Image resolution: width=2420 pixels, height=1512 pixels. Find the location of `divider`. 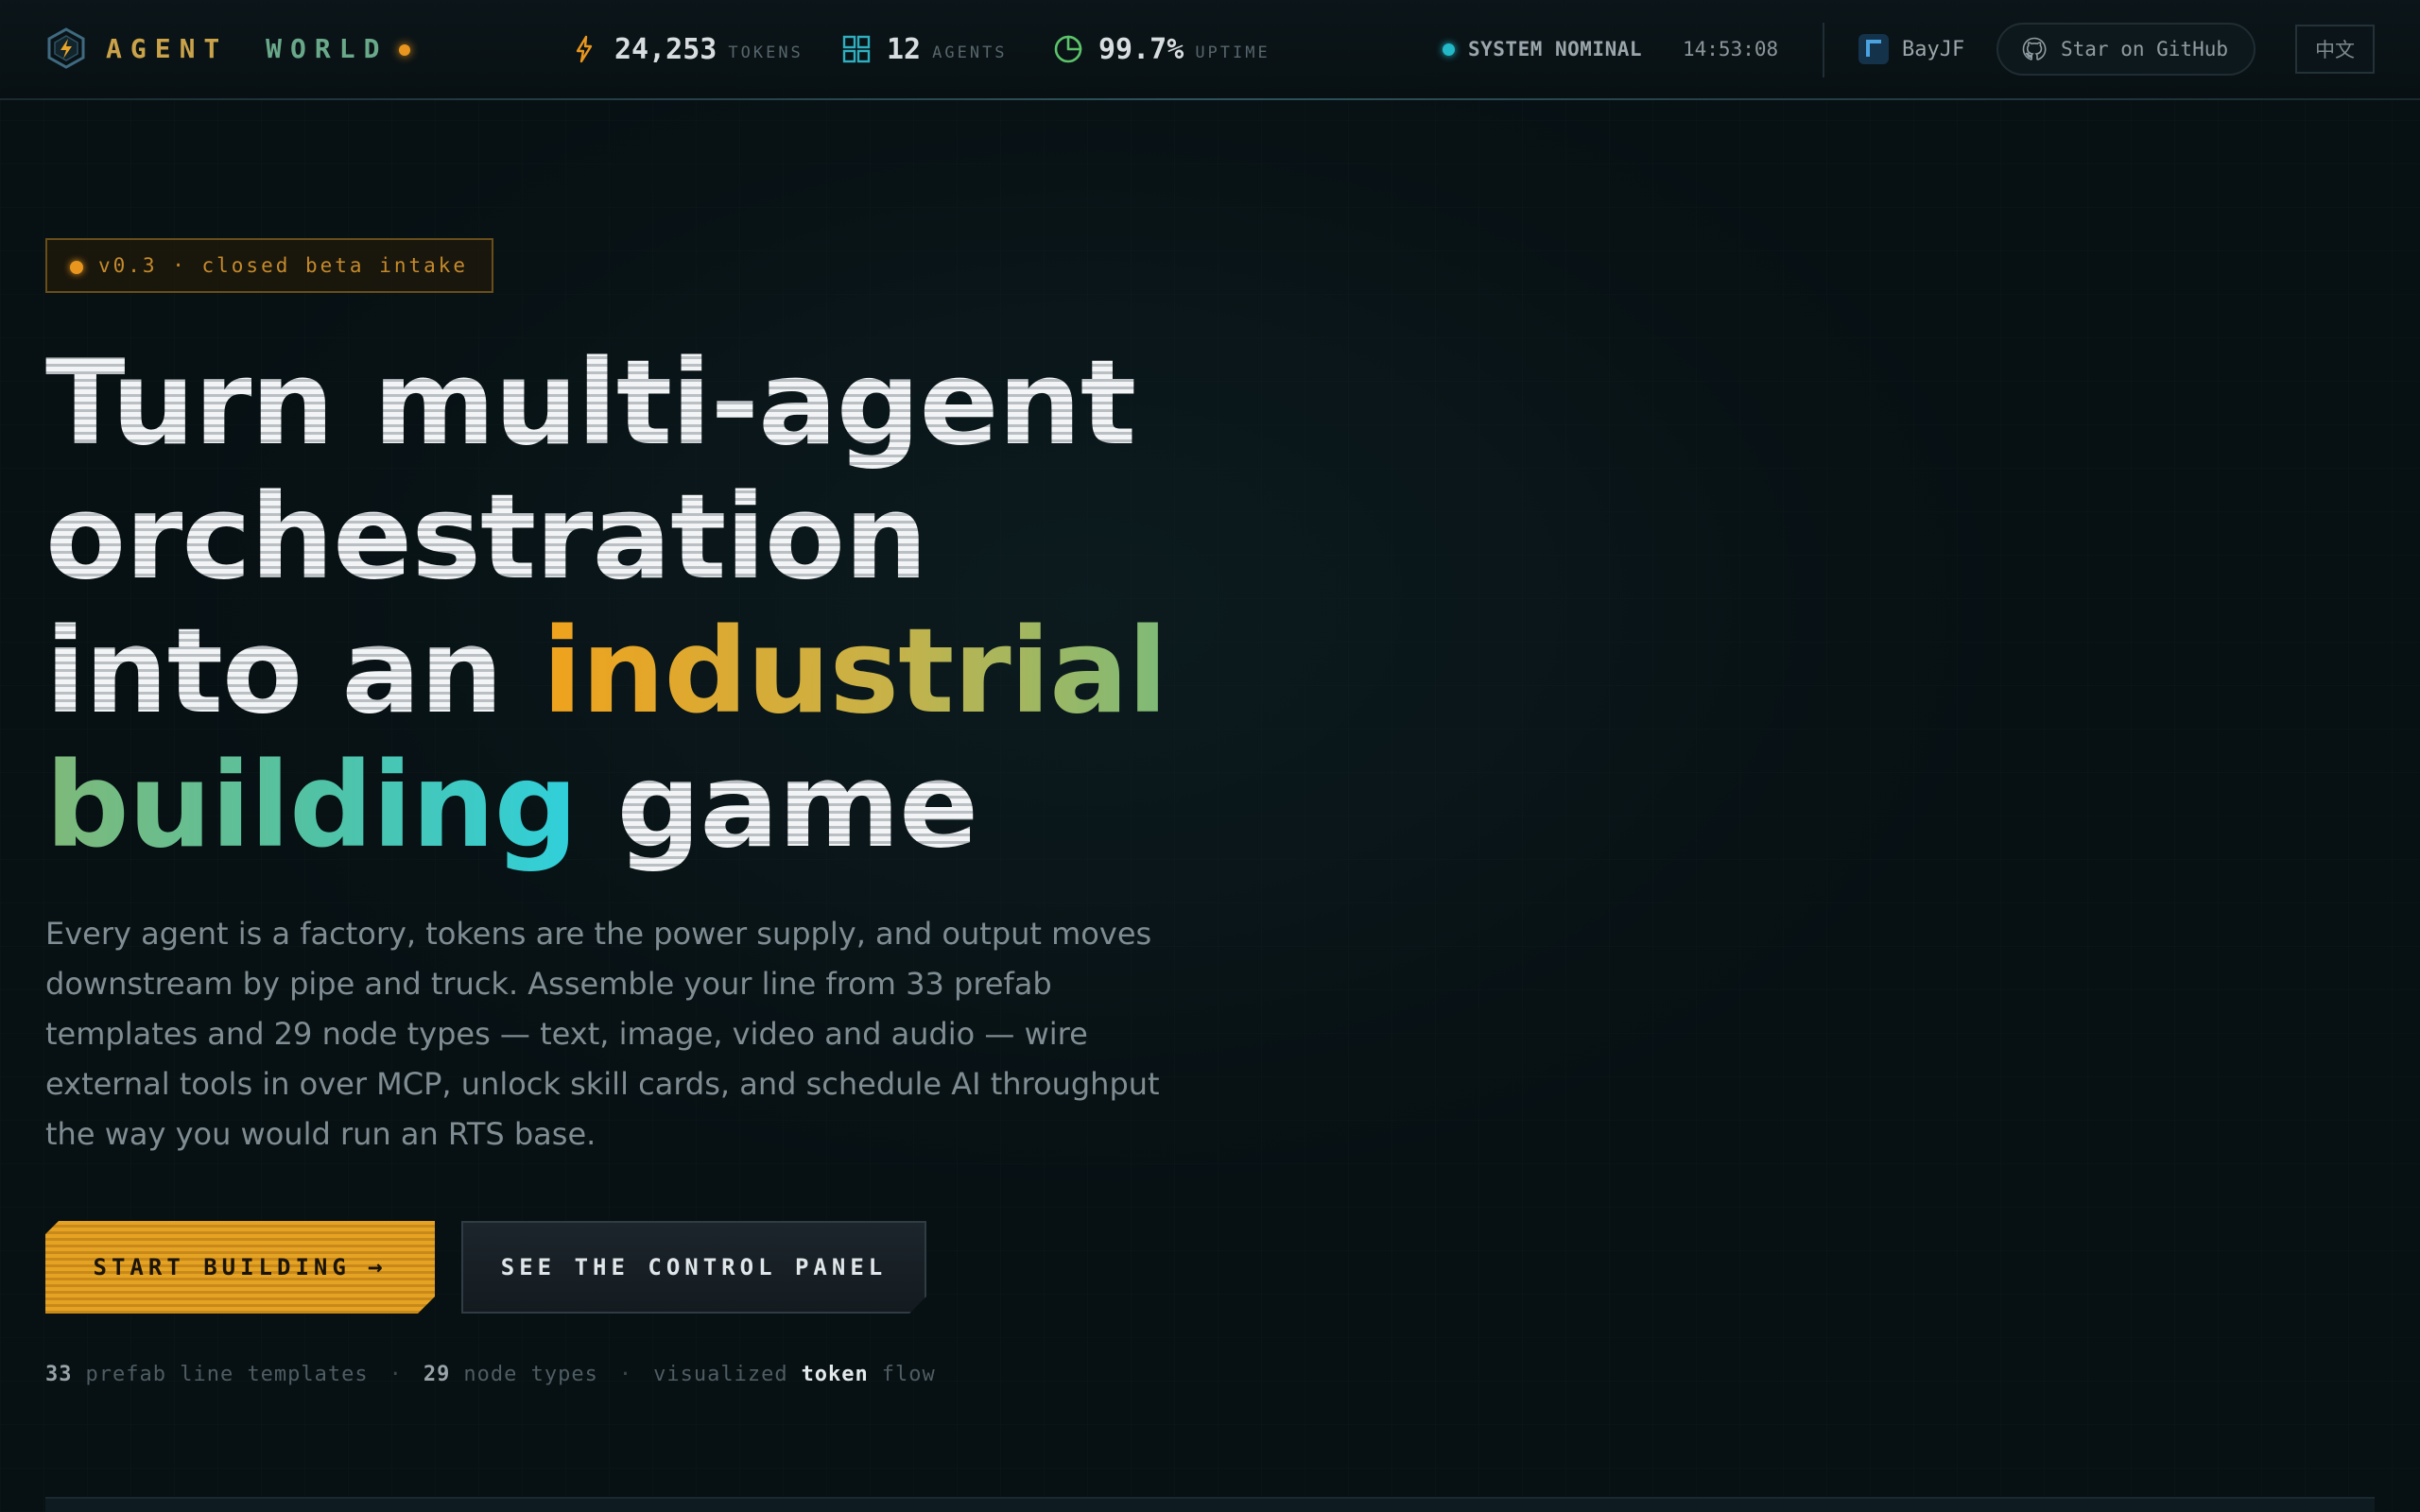

divider is located at coordinates (1823, 50).